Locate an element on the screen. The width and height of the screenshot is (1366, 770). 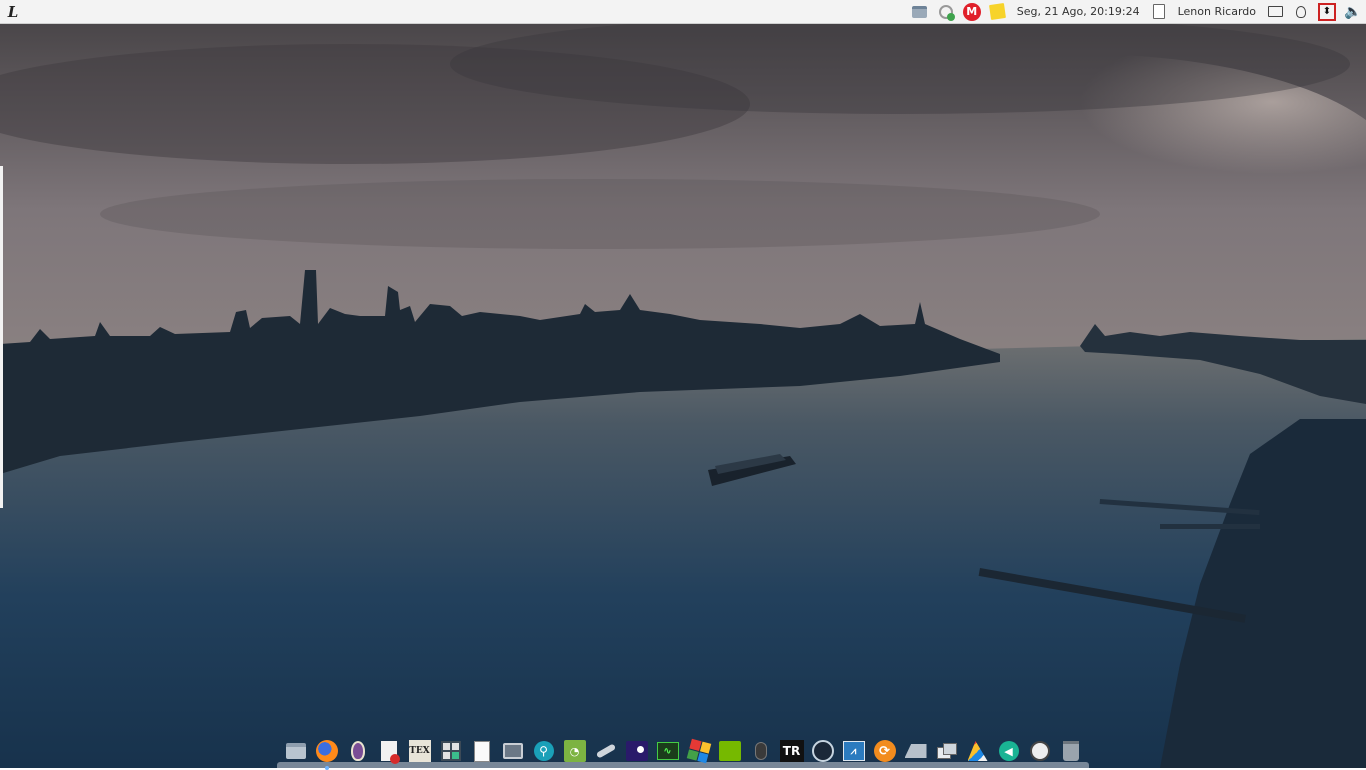
clipboard-icon is located at coordinates (1159, 12).